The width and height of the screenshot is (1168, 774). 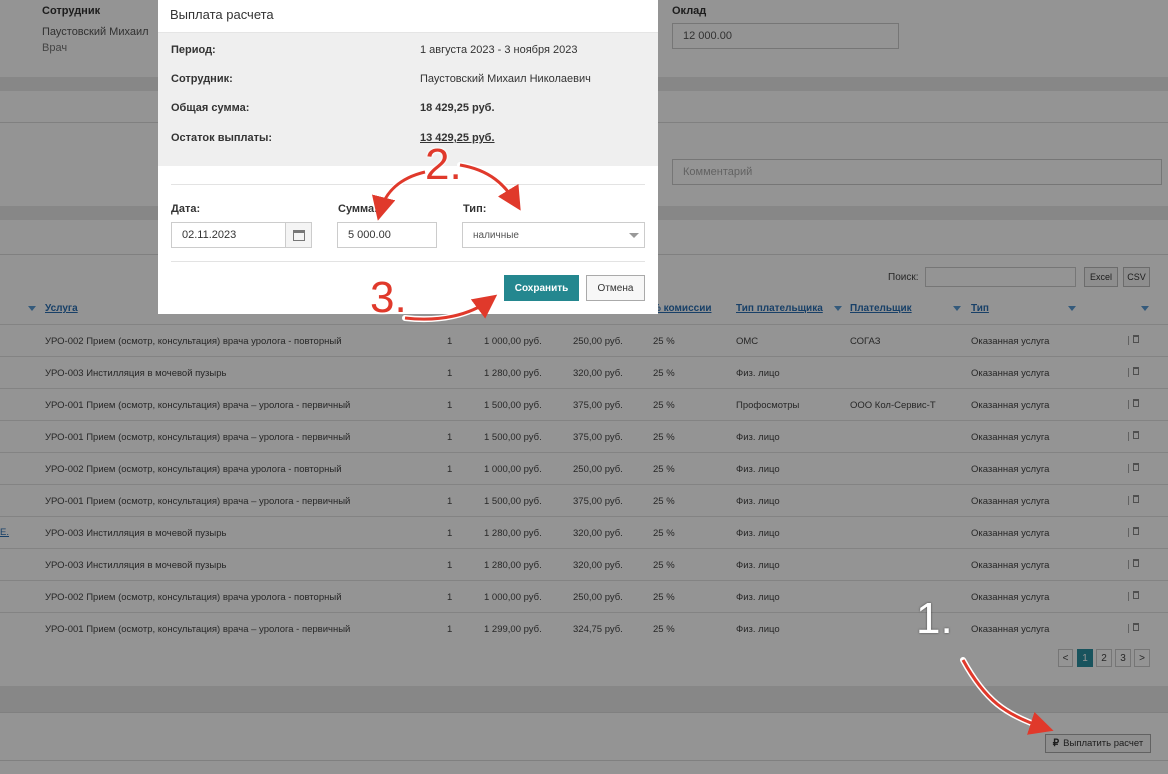 I want to click on arrow-step-2-amount, so click(x=402, y=192).